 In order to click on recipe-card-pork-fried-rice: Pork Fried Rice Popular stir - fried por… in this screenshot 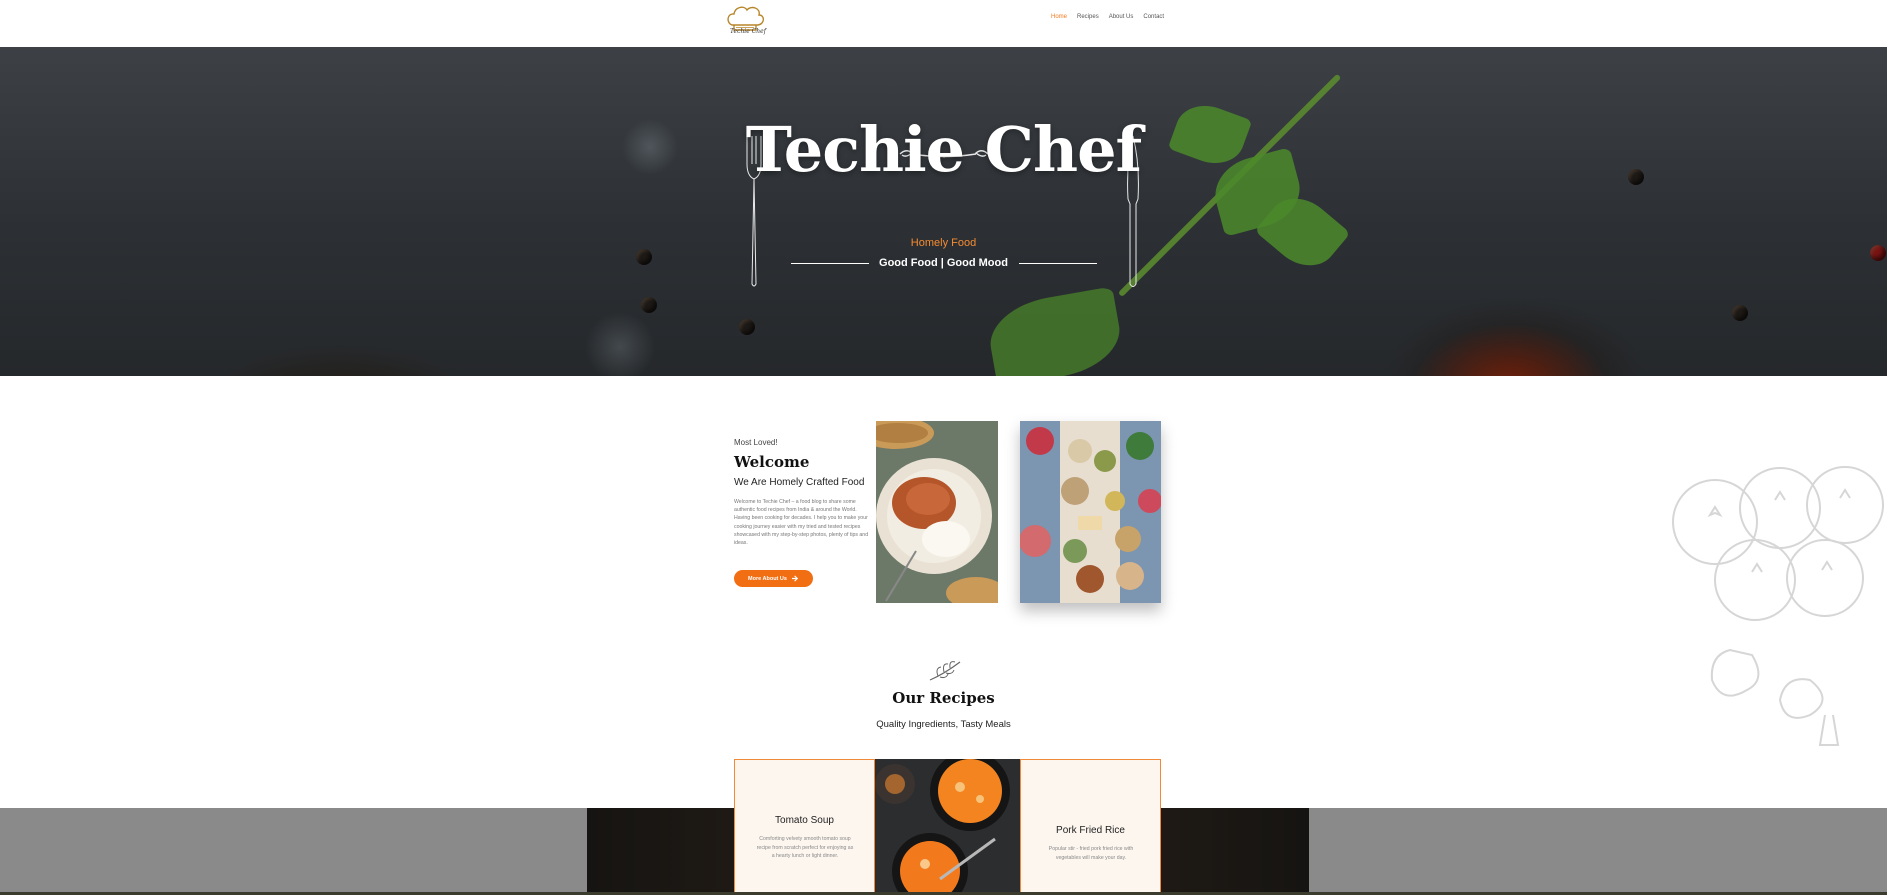, I will do `click(1090, 827)`.